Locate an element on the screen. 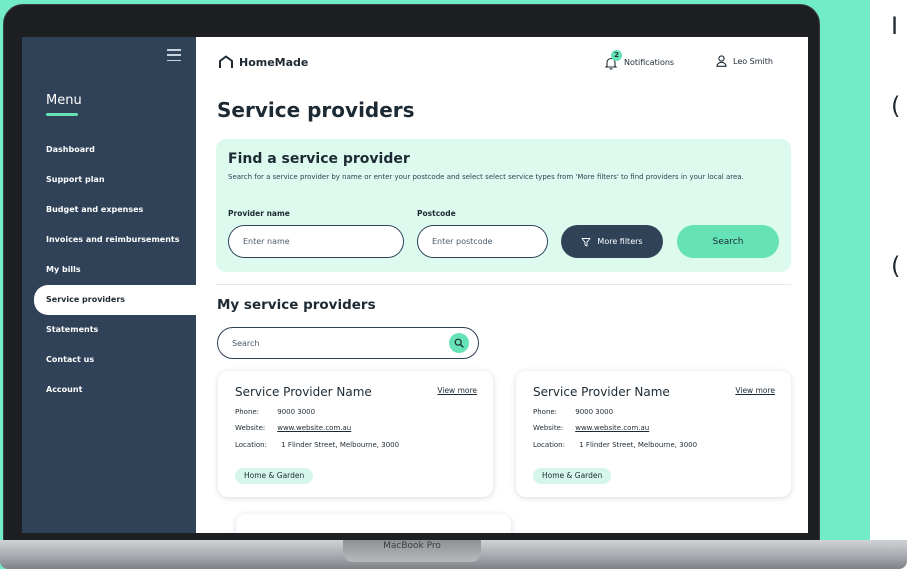 The width and height of the screenshot is (907, 569). notifications-label: Notifications is located at coordinates (649, 62).